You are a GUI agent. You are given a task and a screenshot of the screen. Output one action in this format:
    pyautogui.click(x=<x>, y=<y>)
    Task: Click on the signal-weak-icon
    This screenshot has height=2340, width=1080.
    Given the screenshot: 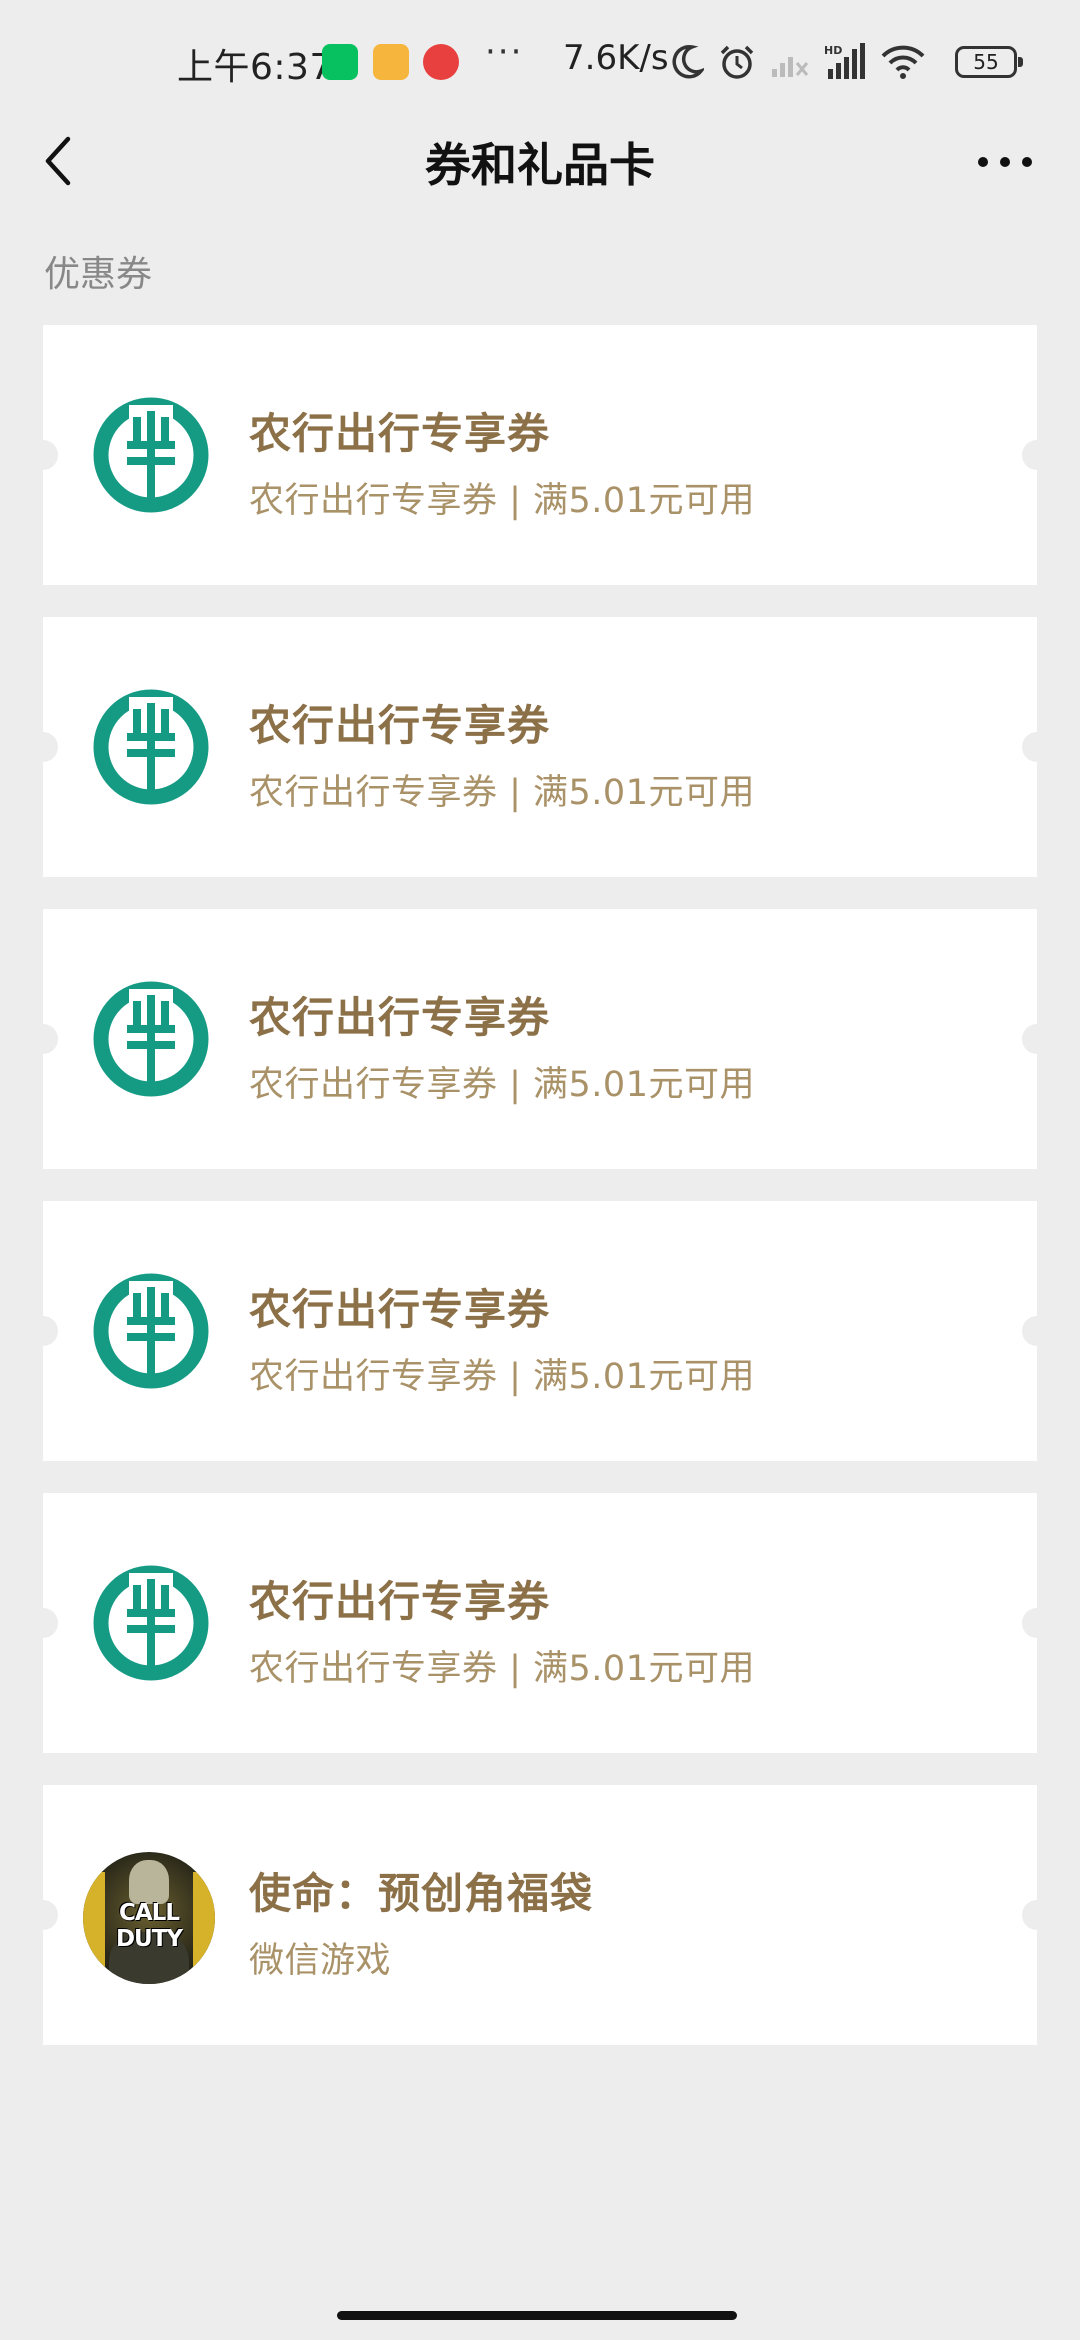 What is the action you would take?
    pyautogui.click(x=790, y=67)
    